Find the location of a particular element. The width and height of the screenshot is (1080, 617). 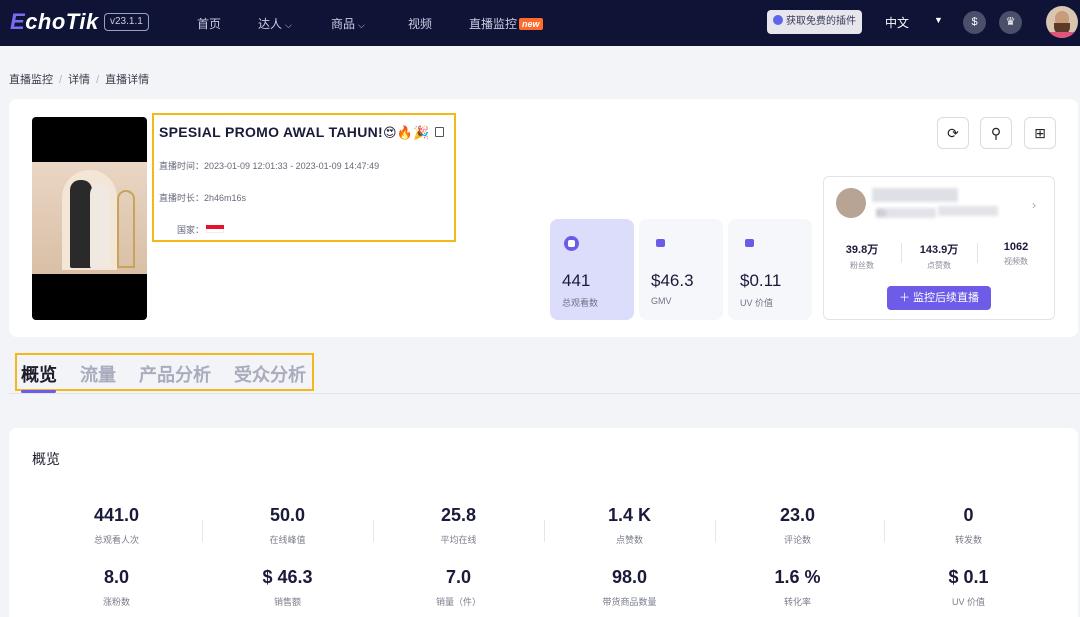

host-followers: 39.8万 粉丝数 is located at coordinates (862, 257).